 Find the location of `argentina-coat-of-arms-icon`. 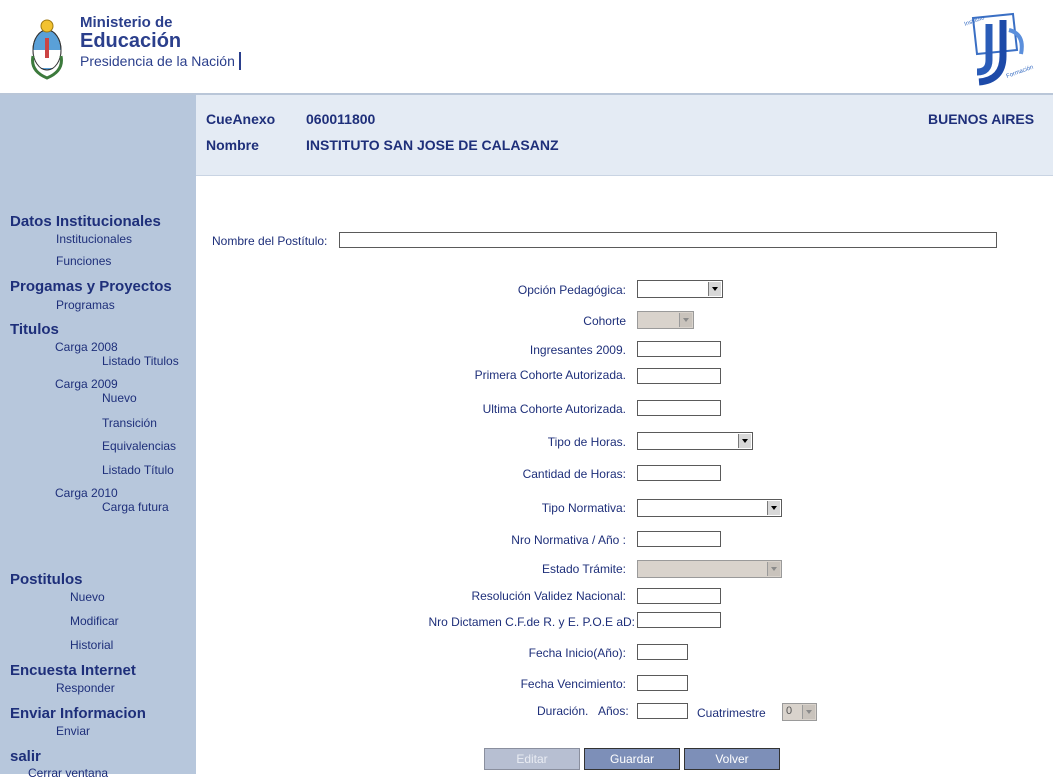

argentina-coat-of-arms-icon is located at coordinates (47, 49).